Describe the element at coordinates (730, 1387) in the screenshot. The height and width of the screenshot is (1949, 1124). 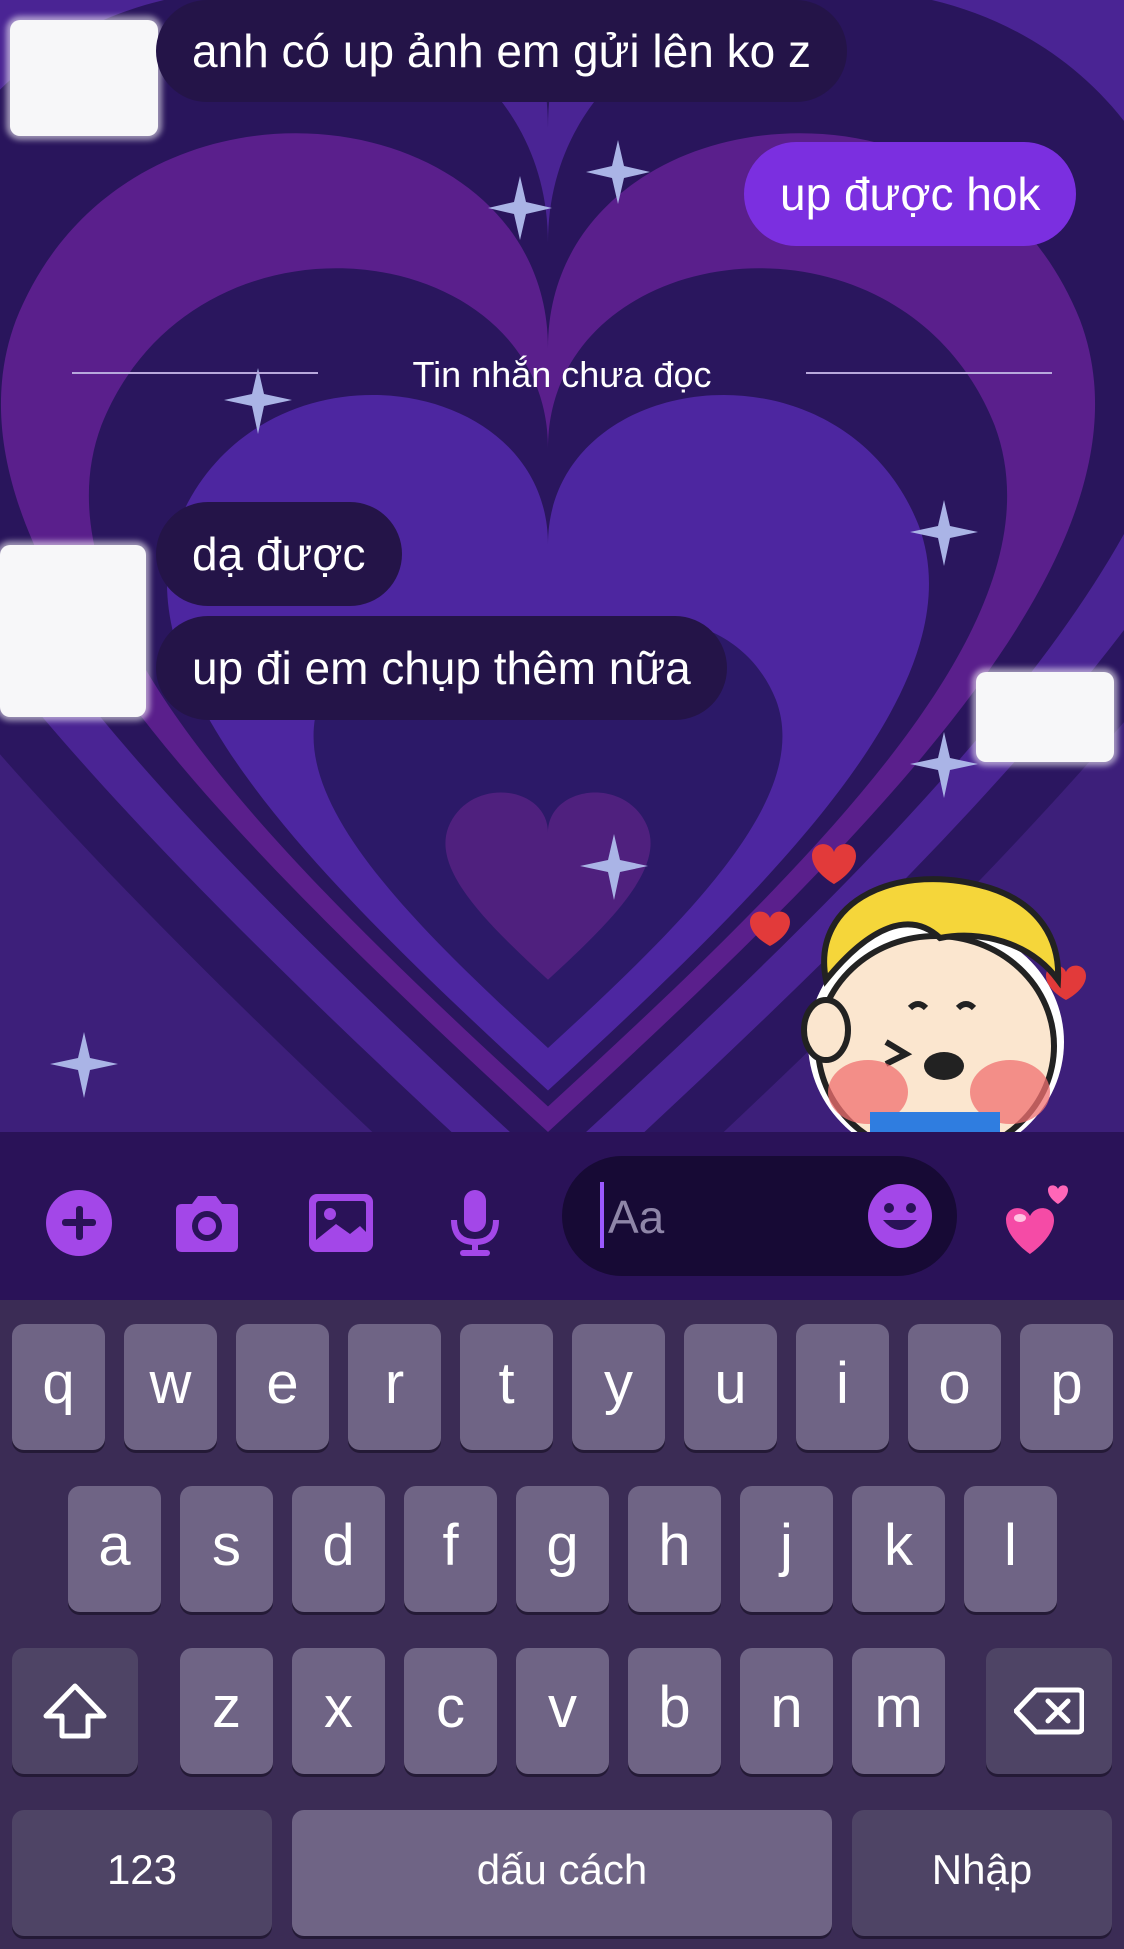
I see `key-u: u` at that location.